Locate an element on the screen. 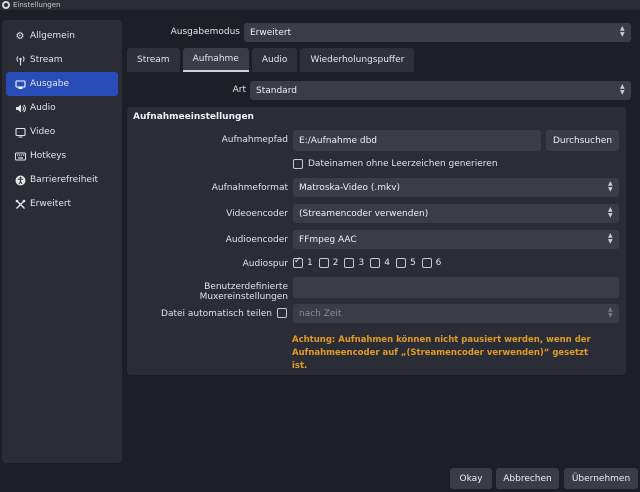  recording-format-value: Matroska-Video (.mkv) is located at coordinates (350, 187).